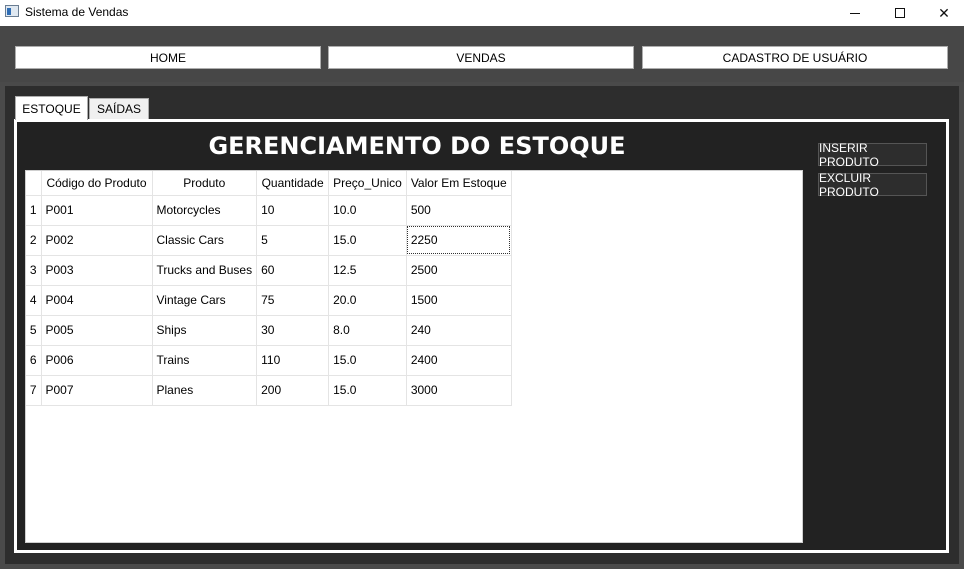  What do you see at coordinates (872, 185) in the screenshot?
I see `excluir-produto-button: EXCLUIR PRODUTO` at bounding box center [872, 185].